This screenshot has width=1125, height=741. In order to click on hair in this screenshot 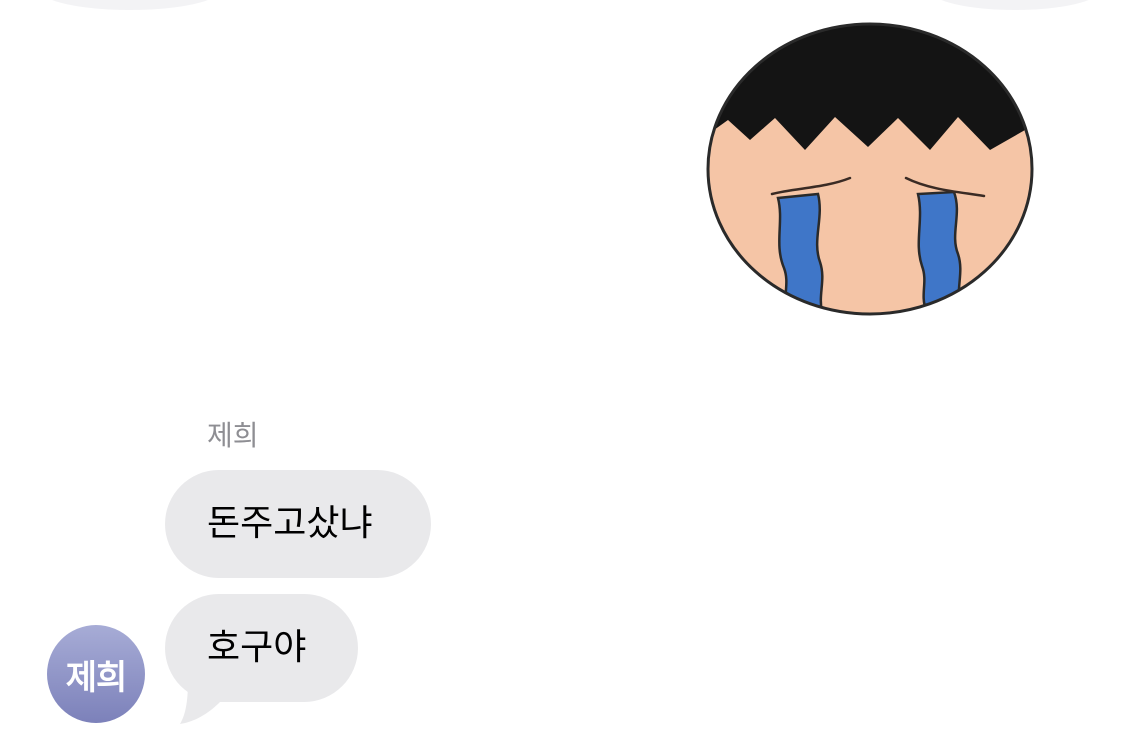, I will do `click(870, 89)`.